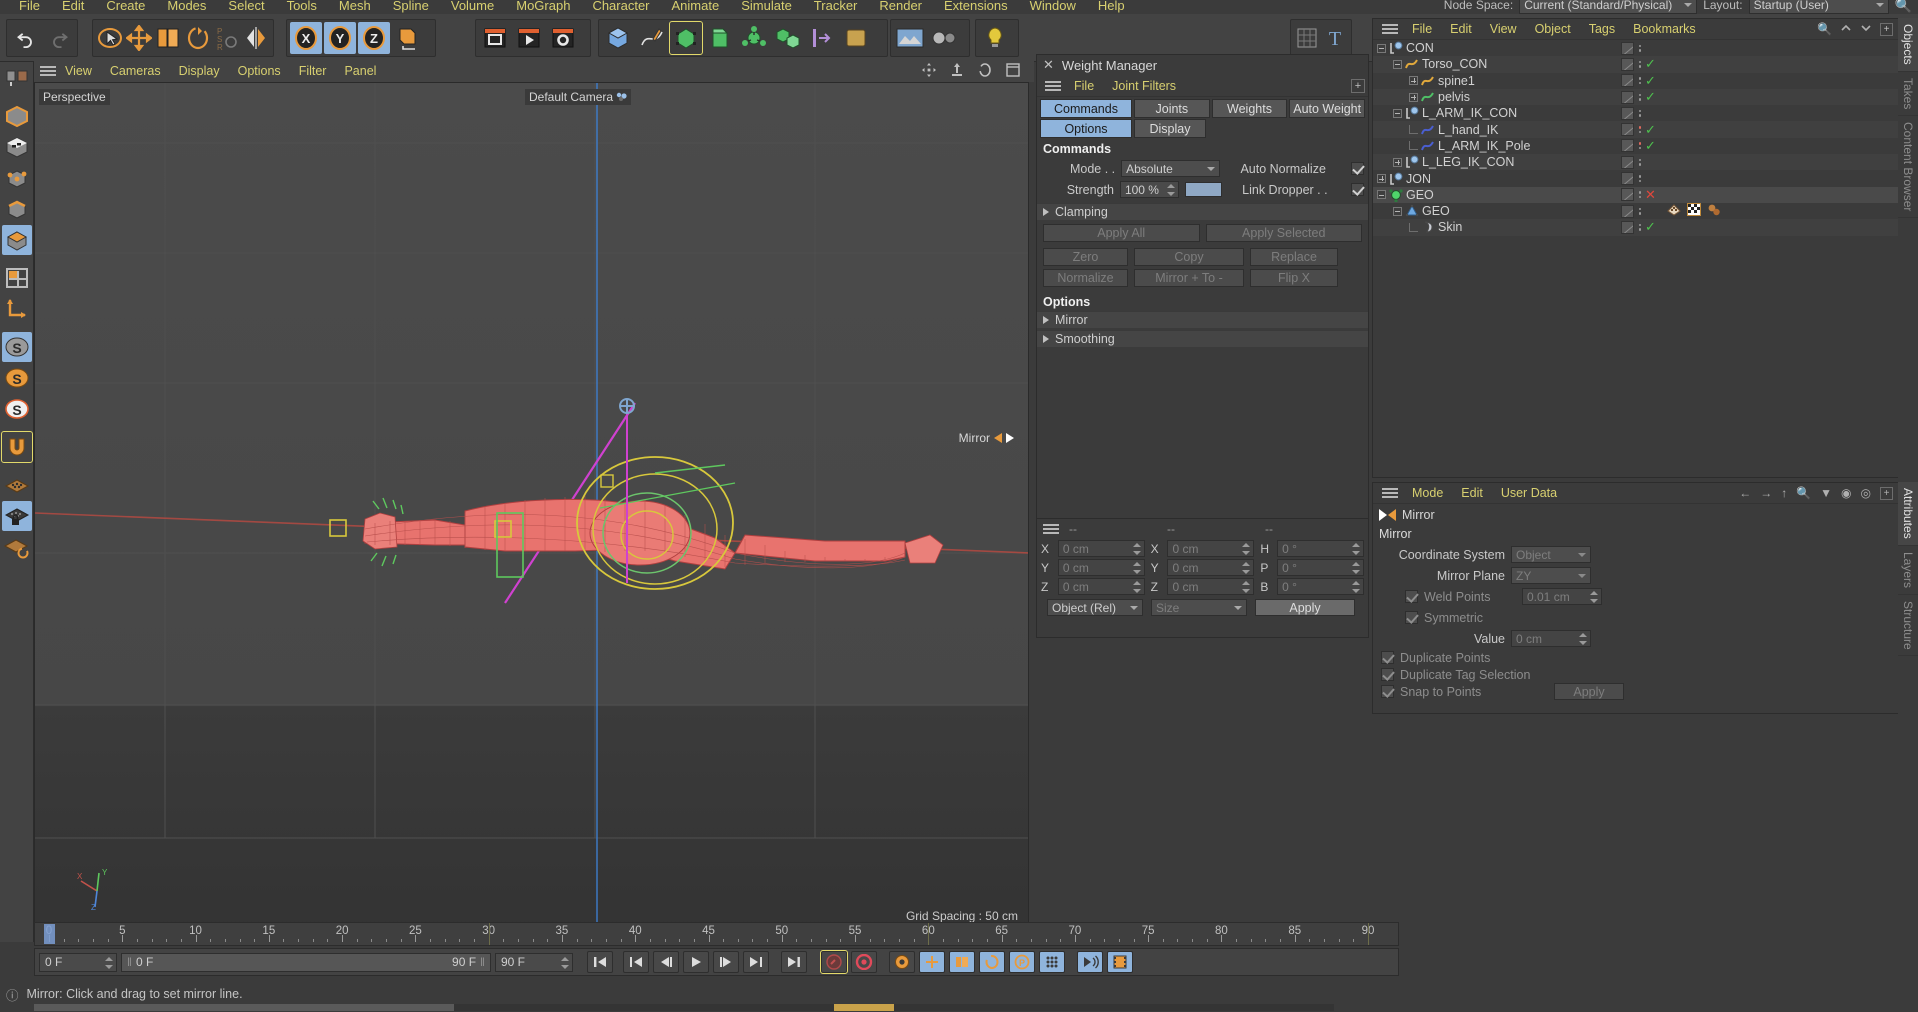  Describe the element at coordinates (1084, 86) in the screenshot. I see `wm-menu-file: File` at that location.